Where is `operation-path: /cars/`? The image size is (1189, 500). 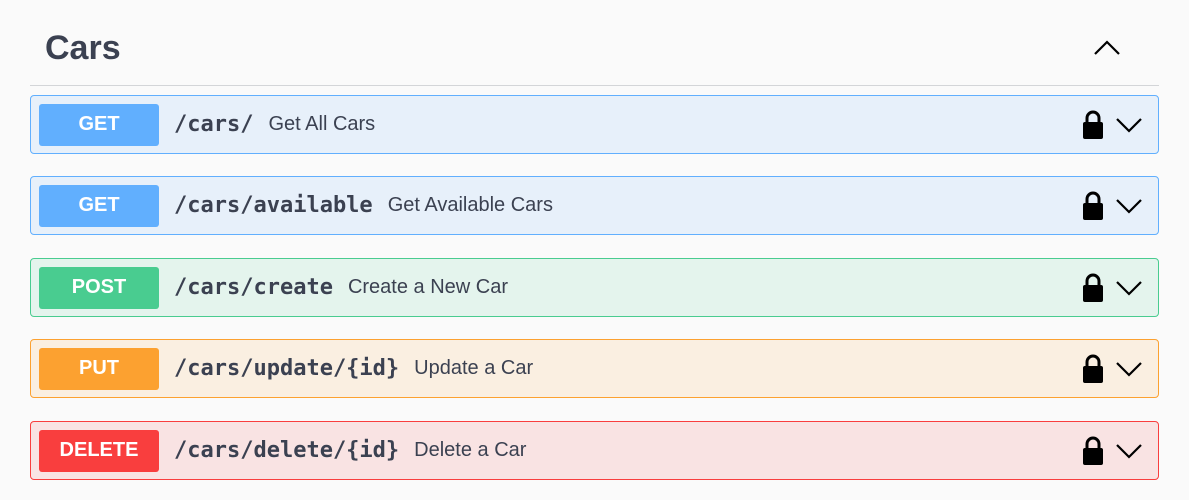
operation-path: /cars/ is located at coordinates (214, 124).